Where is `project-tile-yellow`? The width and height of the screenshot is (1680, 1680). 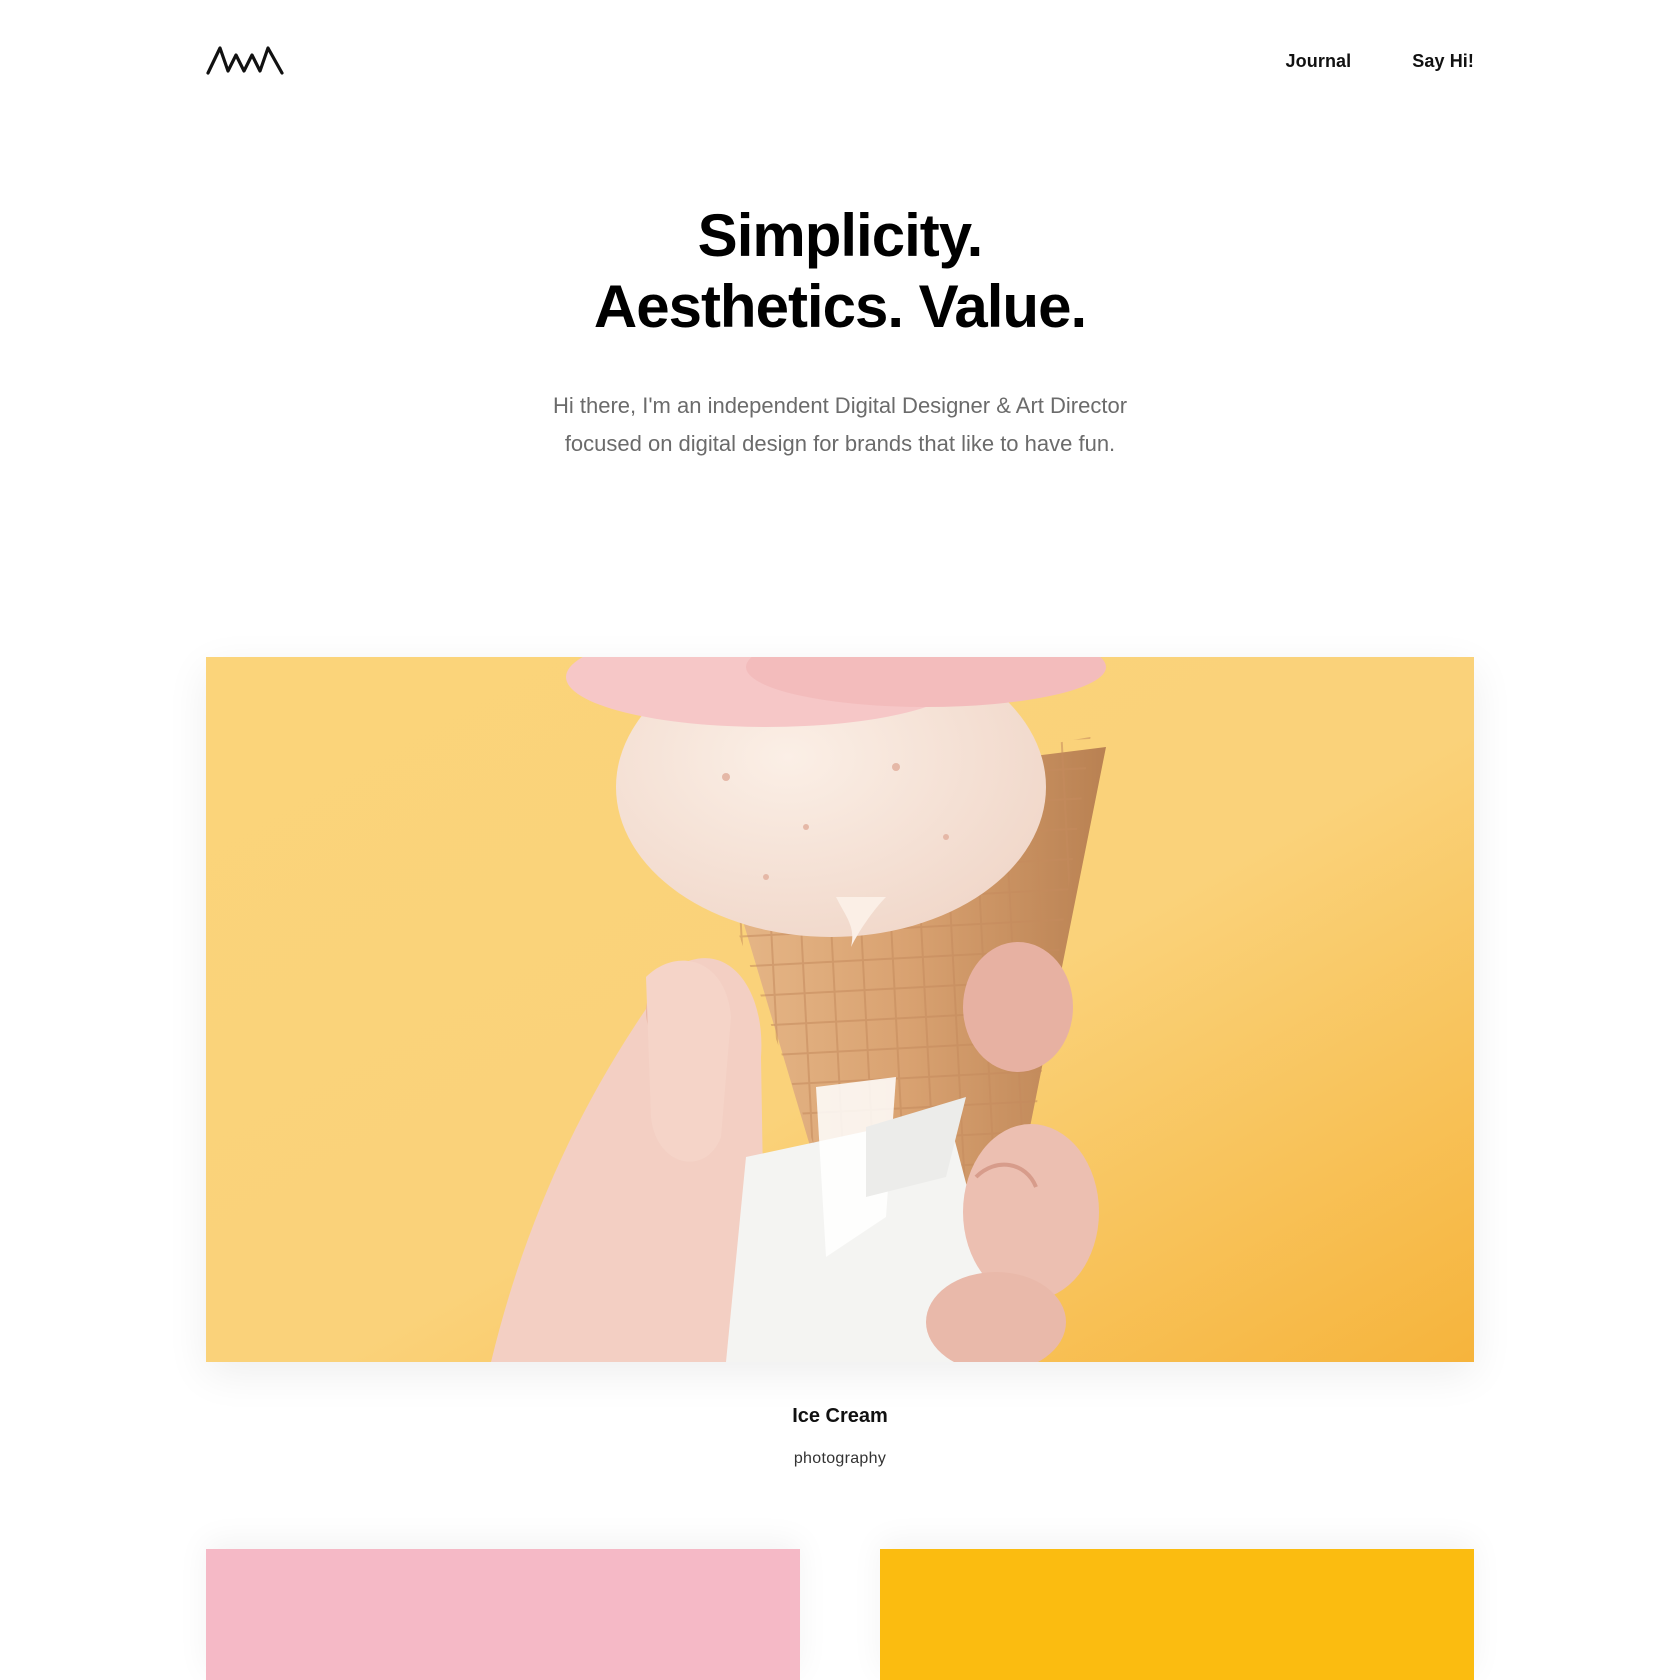
project-tile-yellow is located at coordinates (1177, 1614).